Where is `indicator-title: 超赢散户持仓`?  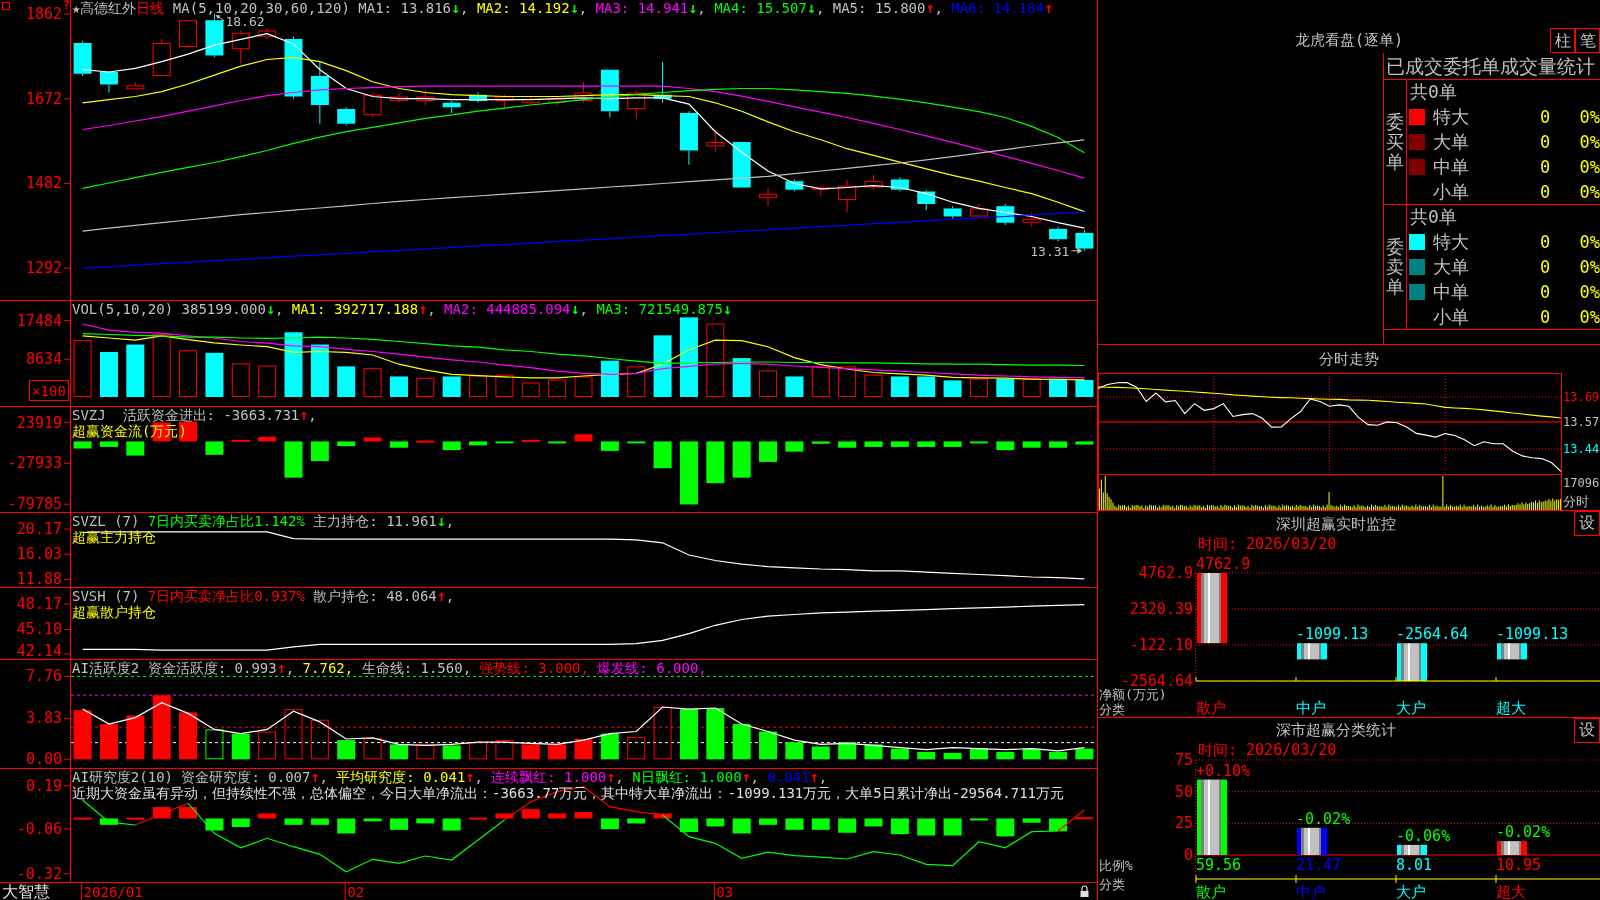 indicator-title: 超赢散户持仓 is located at coordinates (114, 612).